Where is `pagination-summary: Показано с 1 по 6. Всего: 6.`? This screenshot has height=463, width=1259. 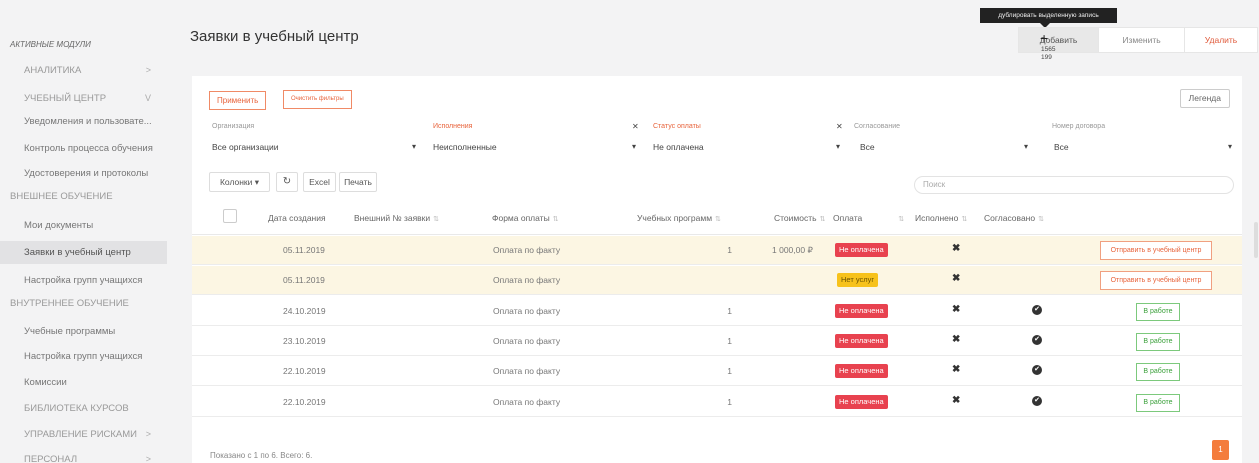
pagination-summary: Показано с 1 по 6. Всего: 6. is located at coordinates (261, 455).